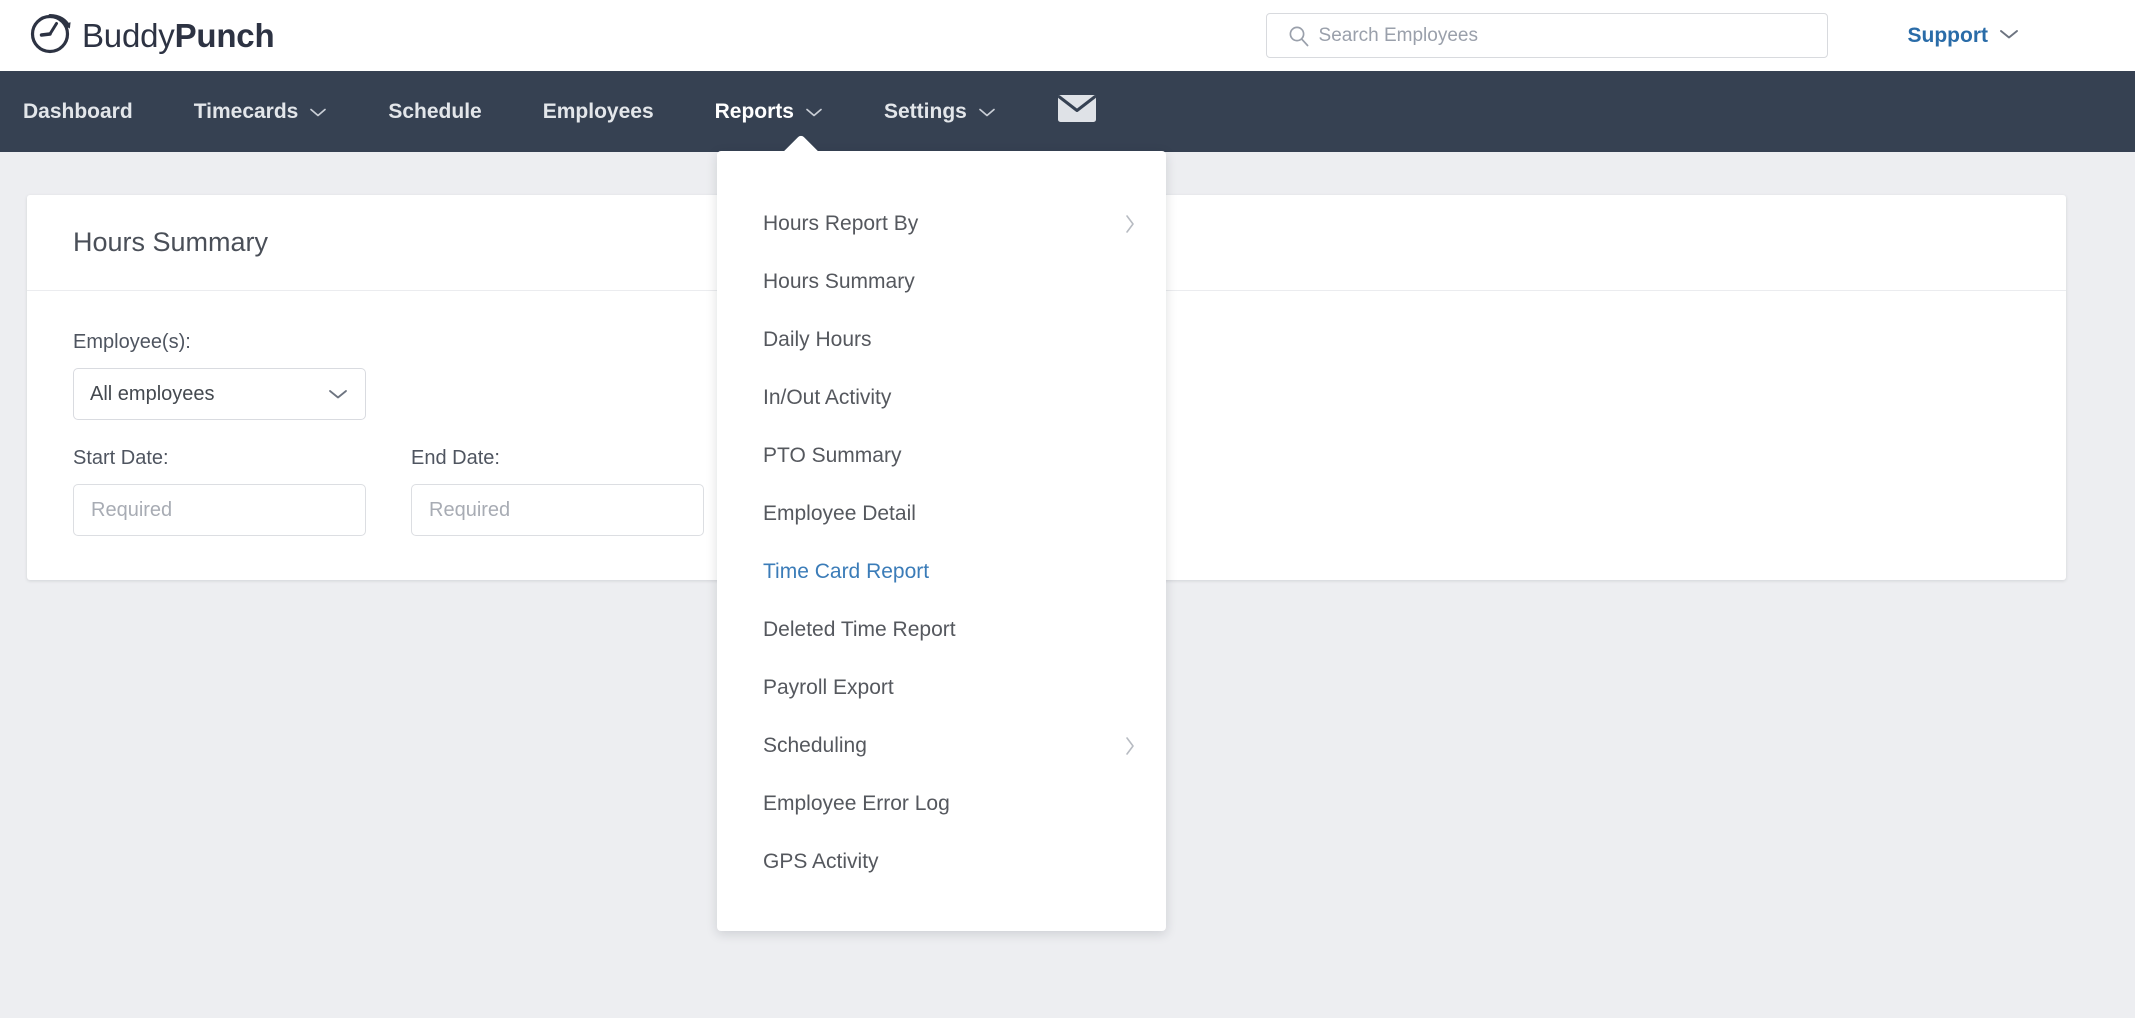  I want to click on nav-item-label: Employees, so click(598, 111).